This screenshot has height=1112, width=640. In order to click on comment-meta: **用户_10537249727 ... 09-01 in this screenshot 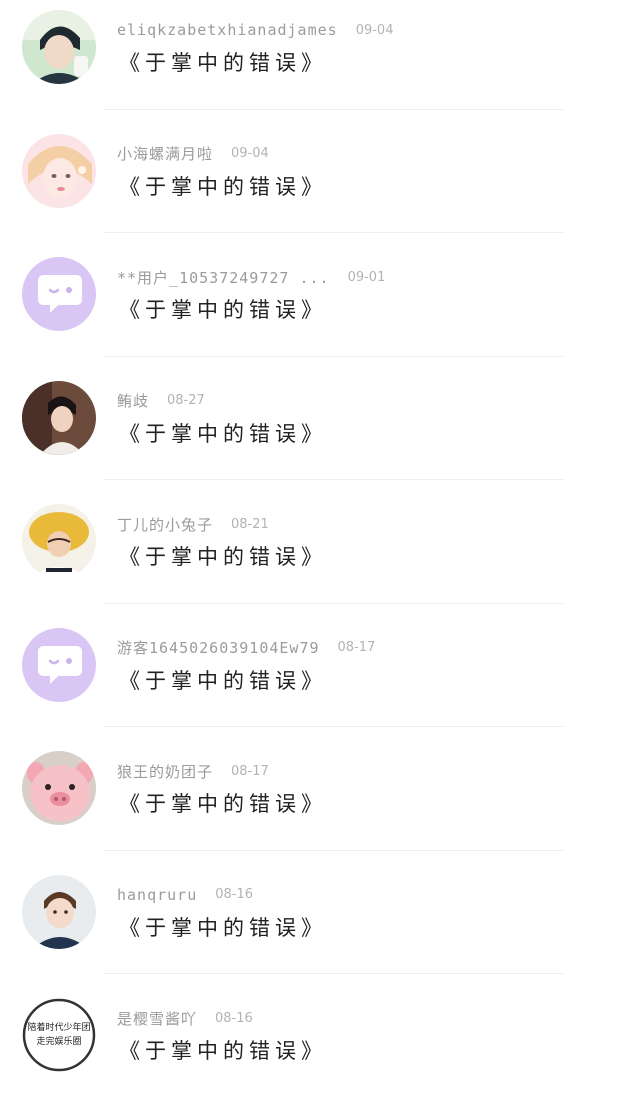, I will do `click(251, 277)`.